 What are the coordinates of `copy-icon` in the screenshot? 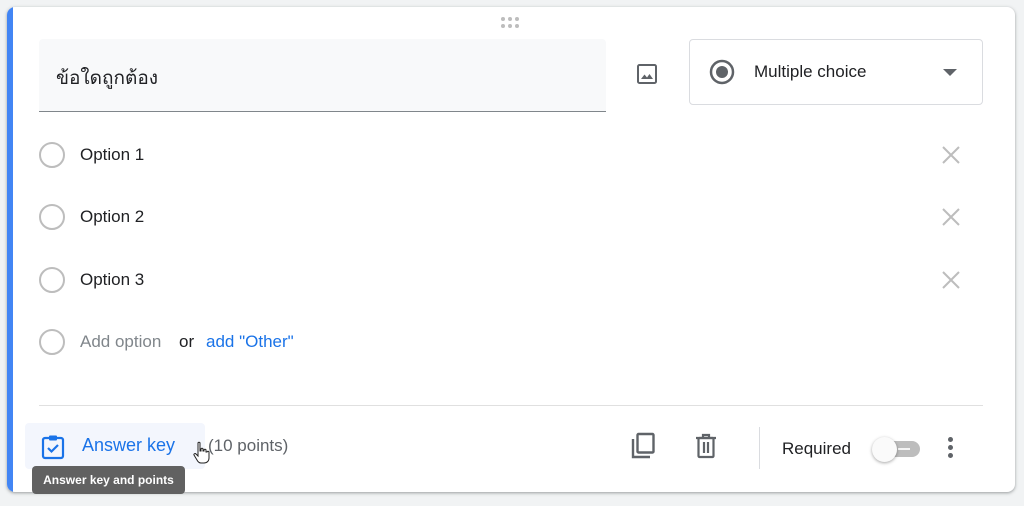 It's located at (643, 445).